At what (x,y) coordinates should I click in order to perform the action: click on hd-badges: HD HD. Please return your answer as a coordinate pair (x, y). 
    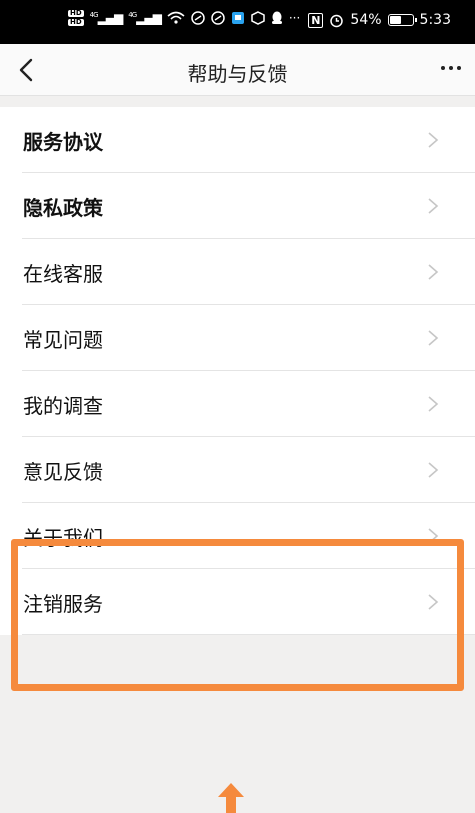
    Looking at the image, I should click on (76, 18).